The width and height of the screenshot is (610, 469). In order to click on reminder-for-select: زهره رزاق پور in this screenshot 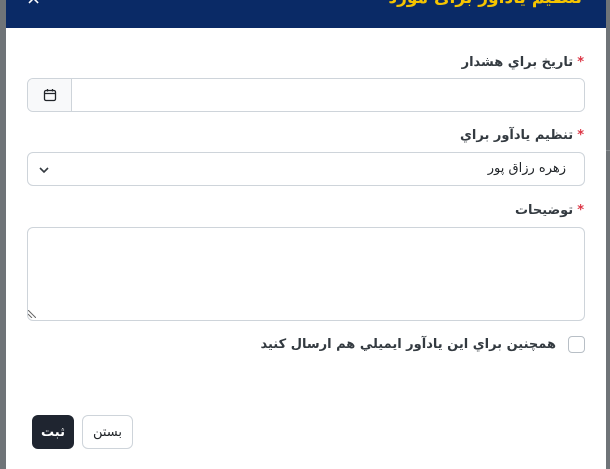, I will do `click(306, 169)`.